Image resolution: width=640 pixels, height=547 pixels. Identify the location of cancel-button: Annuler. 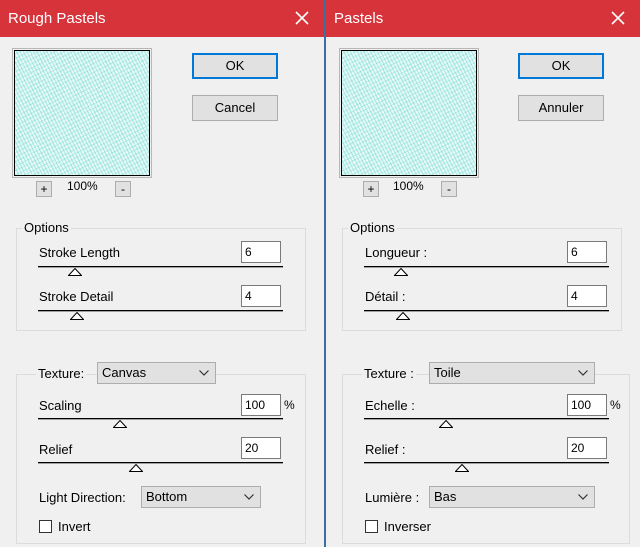
(561, 108).